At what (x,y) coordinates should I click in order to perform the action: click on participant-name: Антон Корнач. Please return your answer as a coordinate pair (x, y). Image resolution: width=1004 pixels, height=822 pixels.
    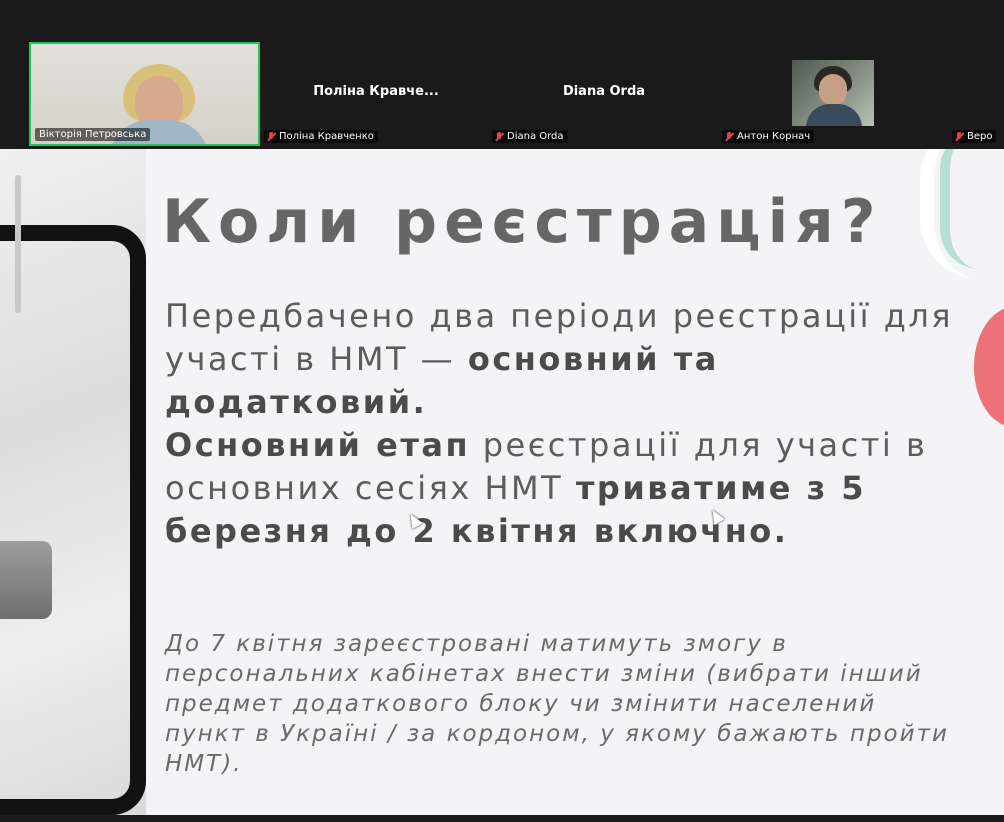
    Looking at the image, I should click on (774, 136).